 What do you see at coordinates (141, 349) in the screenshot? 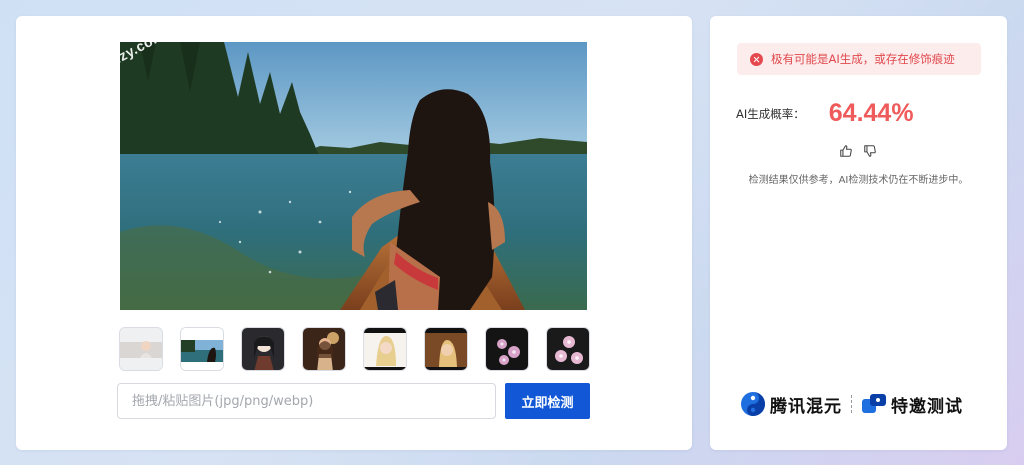
I see `thumb-portrait-woman` at bounding box center [141, 349].